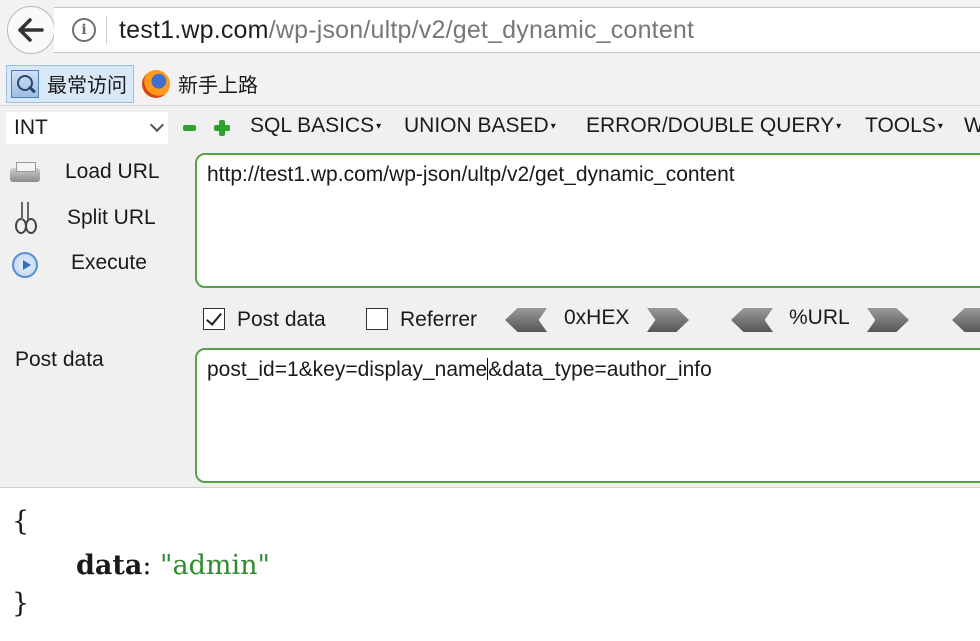  Describe the element at coordinates (21, 603) in the screenshot. I see `json-close-brace: }` at that location.